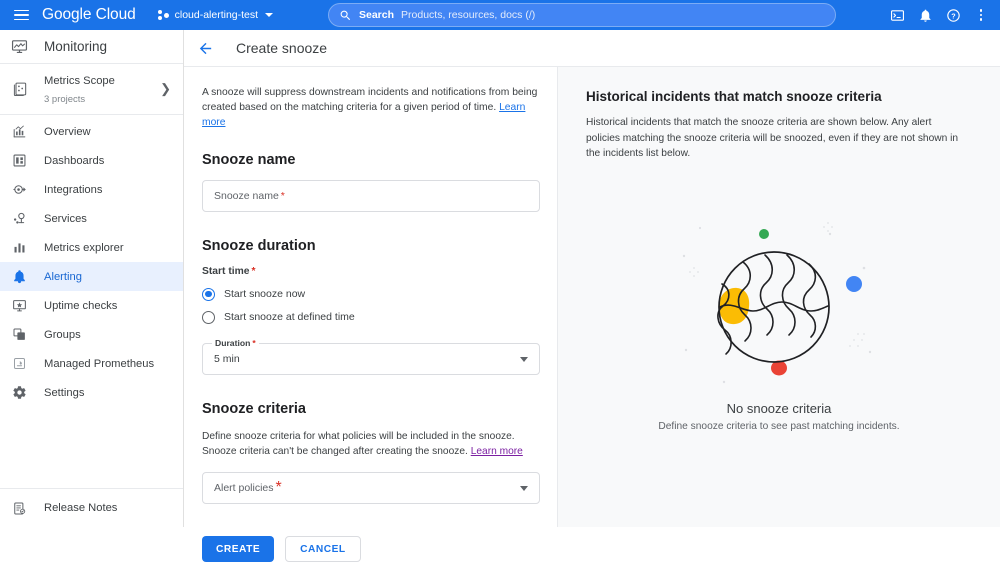 Image resolution: width=1000 pixels, height=562 pixels. Describe the element at coordinates (91, 47) in the screenshot. I see `product-title-row: Monitoring` at that location.